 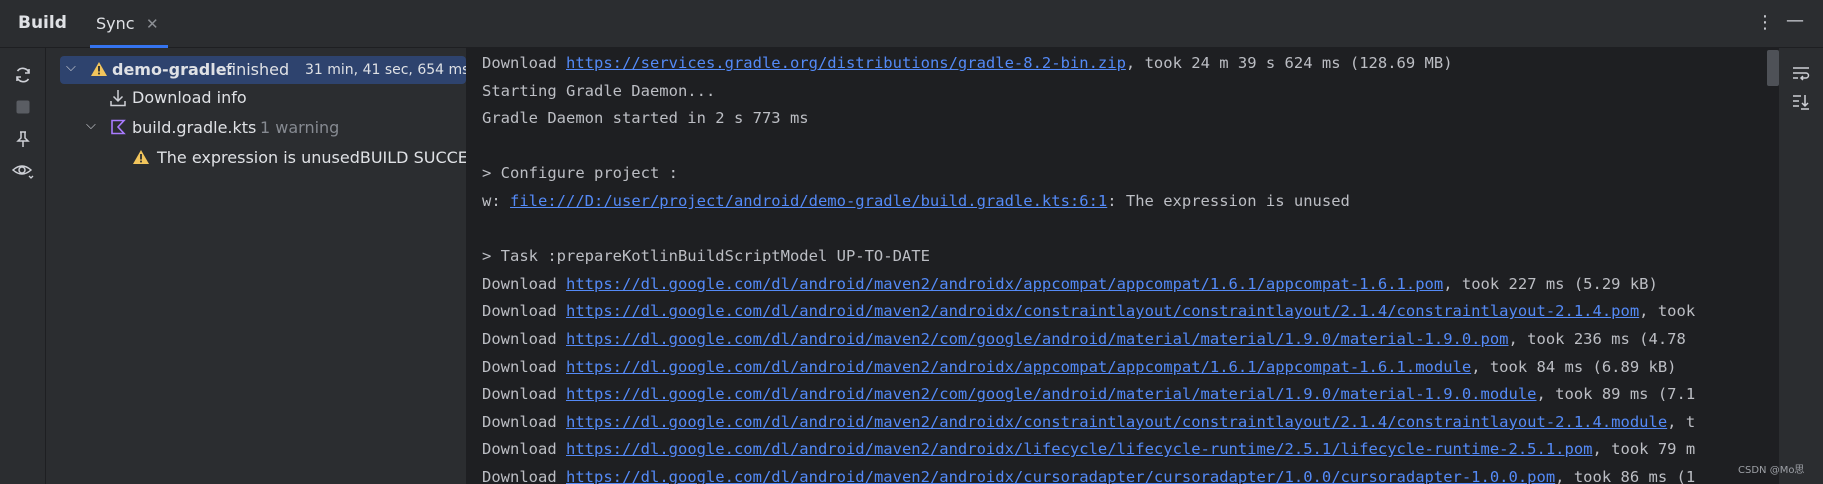 I want to click on console-line-suffix: , took 227 ms (5.29 kB), so click(x=1550, y=283).